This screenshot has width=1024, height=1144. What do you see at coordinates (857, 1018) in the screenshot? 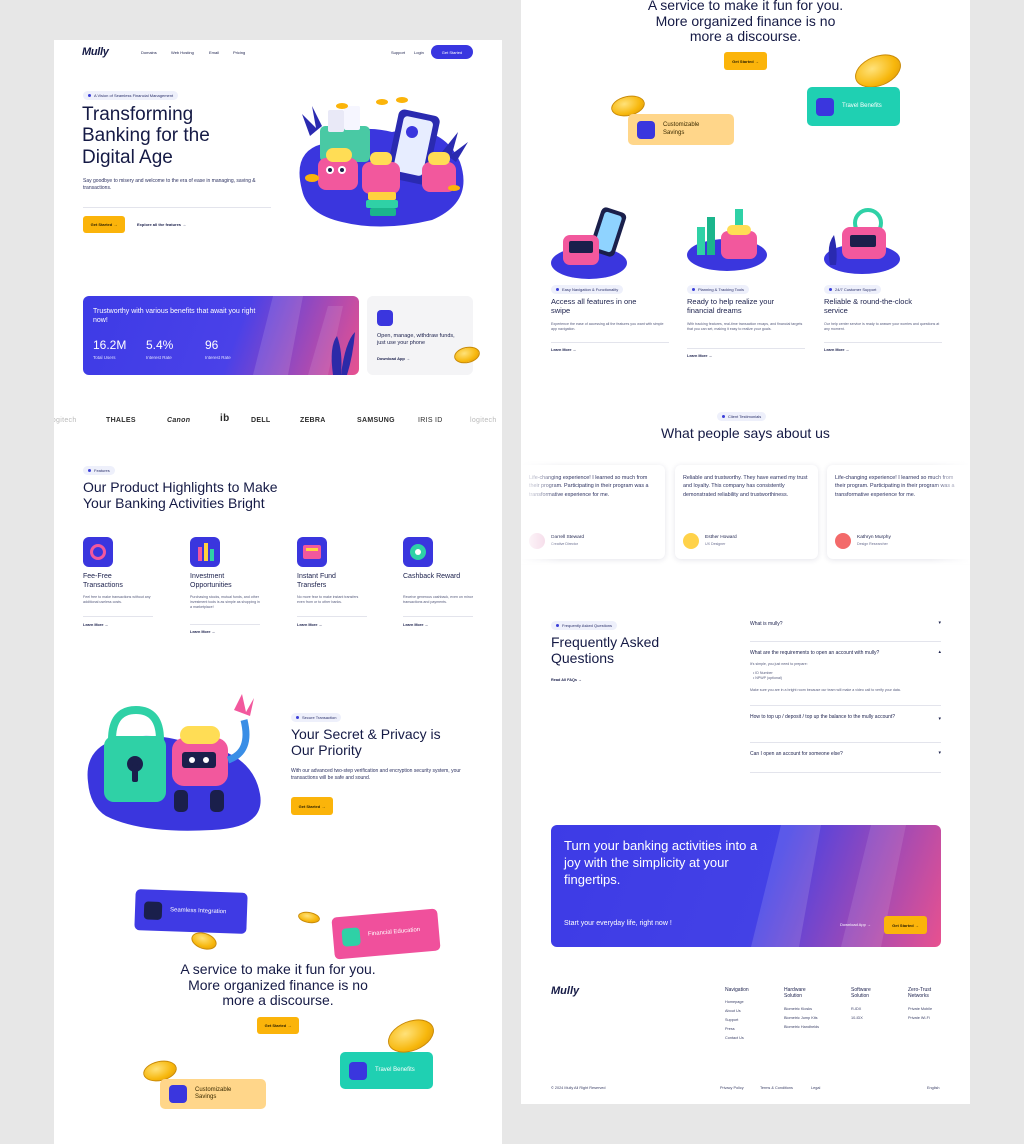
I see `footer-link: 10-IDX` at bounding box center [857, 1018].